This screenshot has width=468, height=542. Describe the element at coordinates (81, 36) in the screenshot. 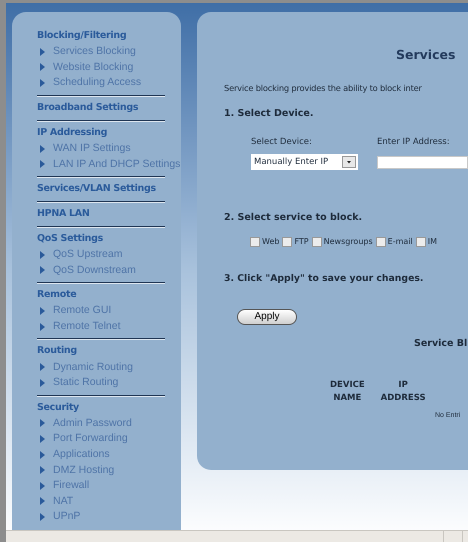

I see `section-heading: Blocking/Filtering` at that location.